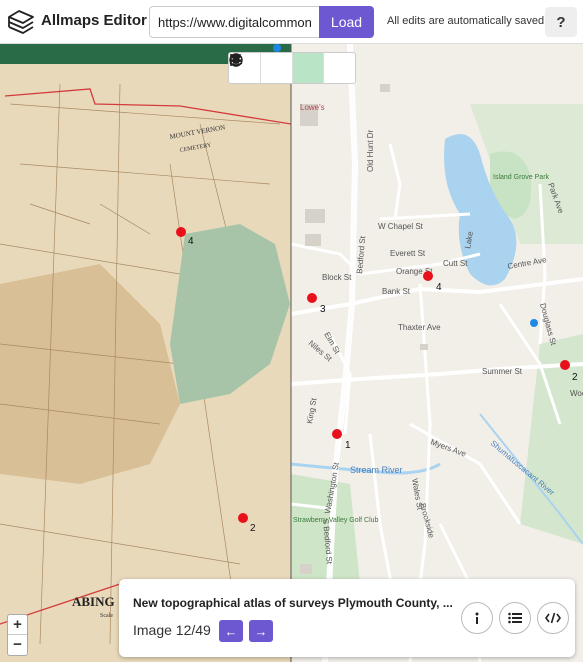 The width and height of the screenshot is (583, 662). Describe the element at coordinates (455, 263) in the screenshot. I see `street-label-cutt: Cutt St` at that location.